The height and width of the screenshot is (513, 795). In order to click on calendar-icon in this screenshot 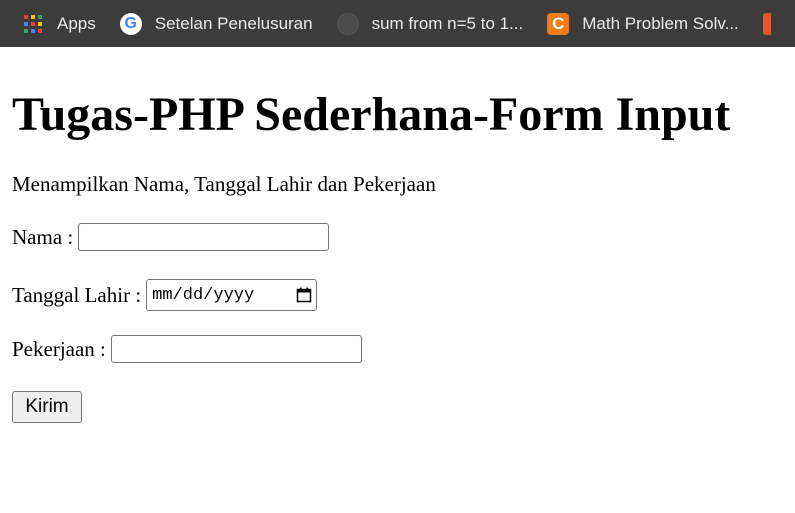, I will do `click(304, 295)`.